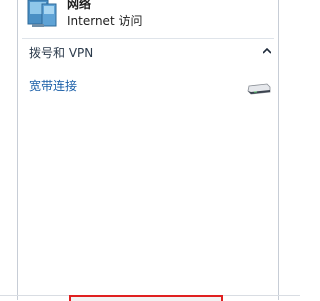  Describe the element at coordinates (148, 52) in the screenshot. I see `dialup-vpn-section-header: 拨号和 VPN` at that location.